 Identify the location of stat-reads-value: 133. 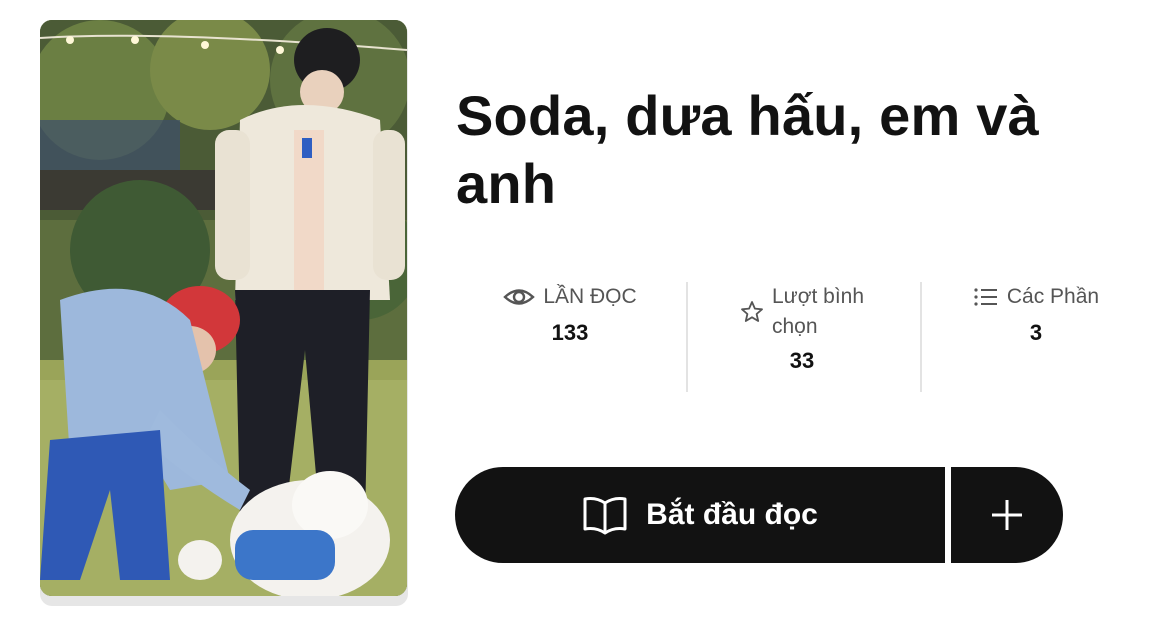
(570, 332).